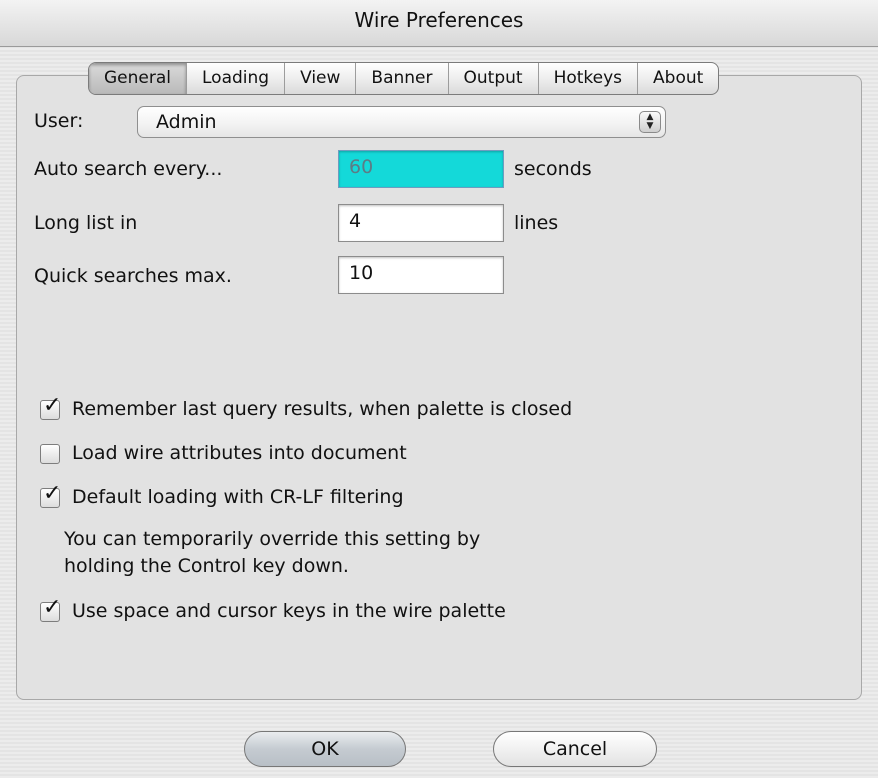 The width and height of the screenshot is (878, 778). I want to click on cursor-keys-checkbox: ✓, so click(50, 609).